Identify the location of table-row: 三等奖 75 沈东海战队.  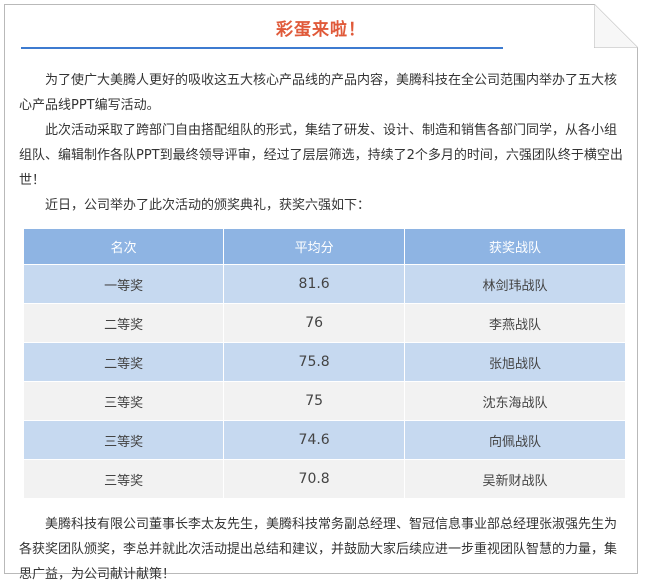
(324, 401).